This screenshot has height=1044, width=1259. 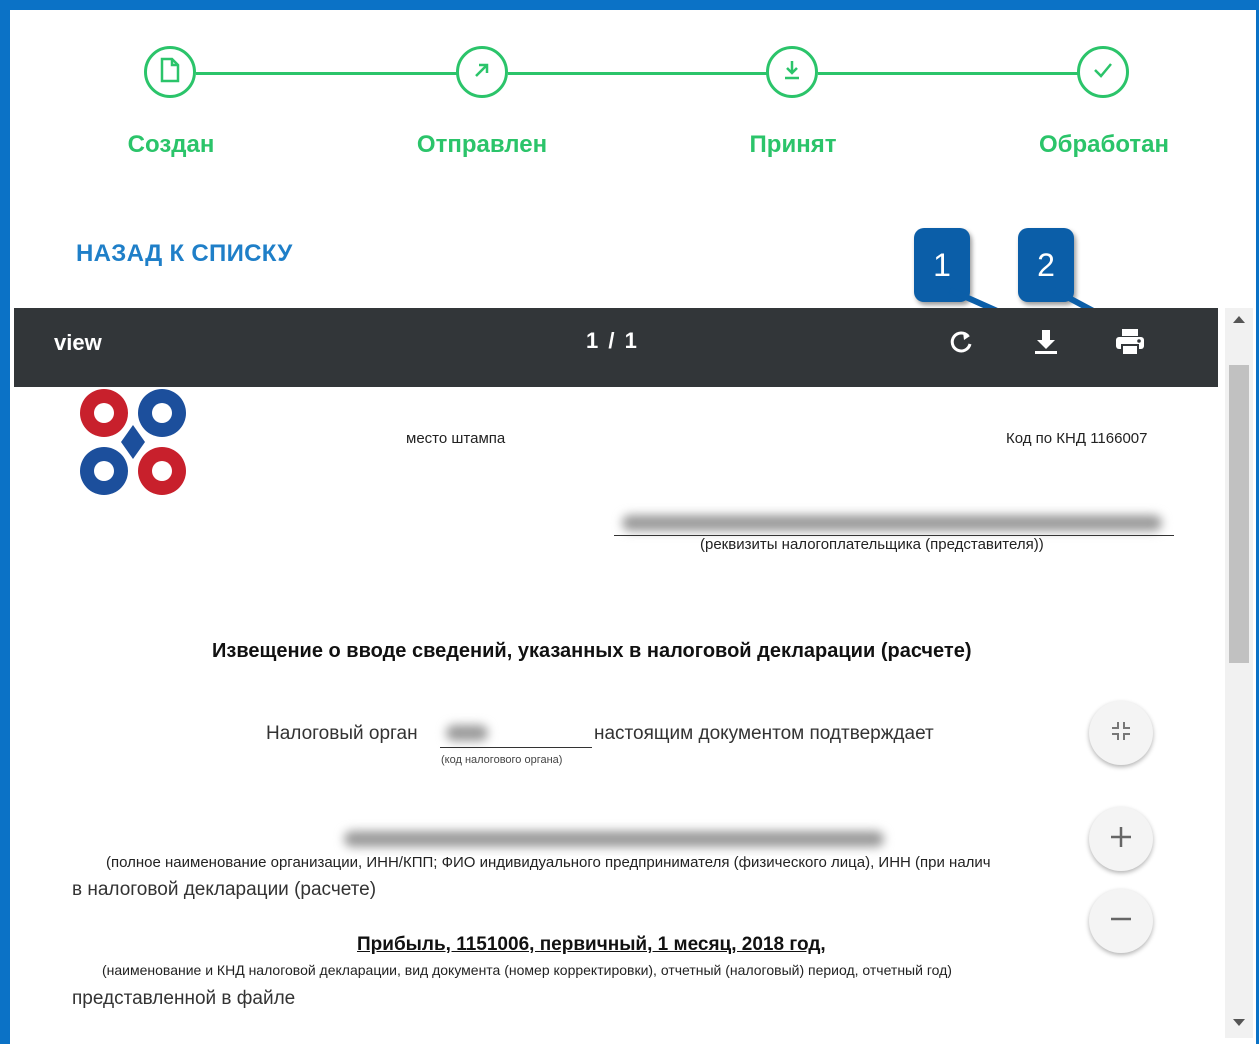 I want to click on download-icon, so click(x=1046, y=344).